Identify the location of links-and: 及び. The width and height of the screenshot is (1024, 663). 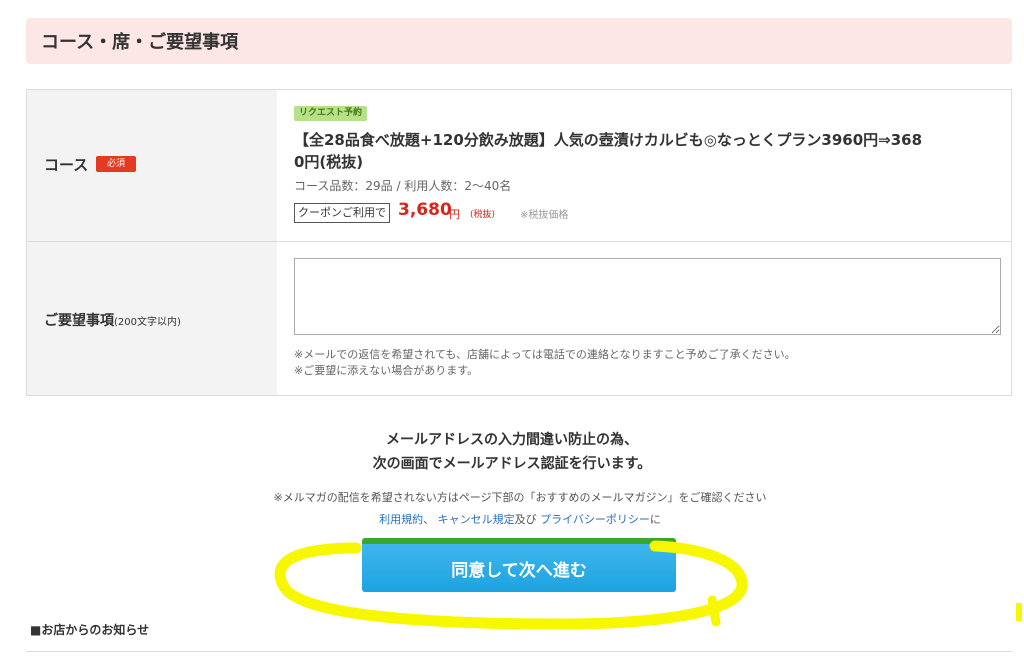
(525, 519).